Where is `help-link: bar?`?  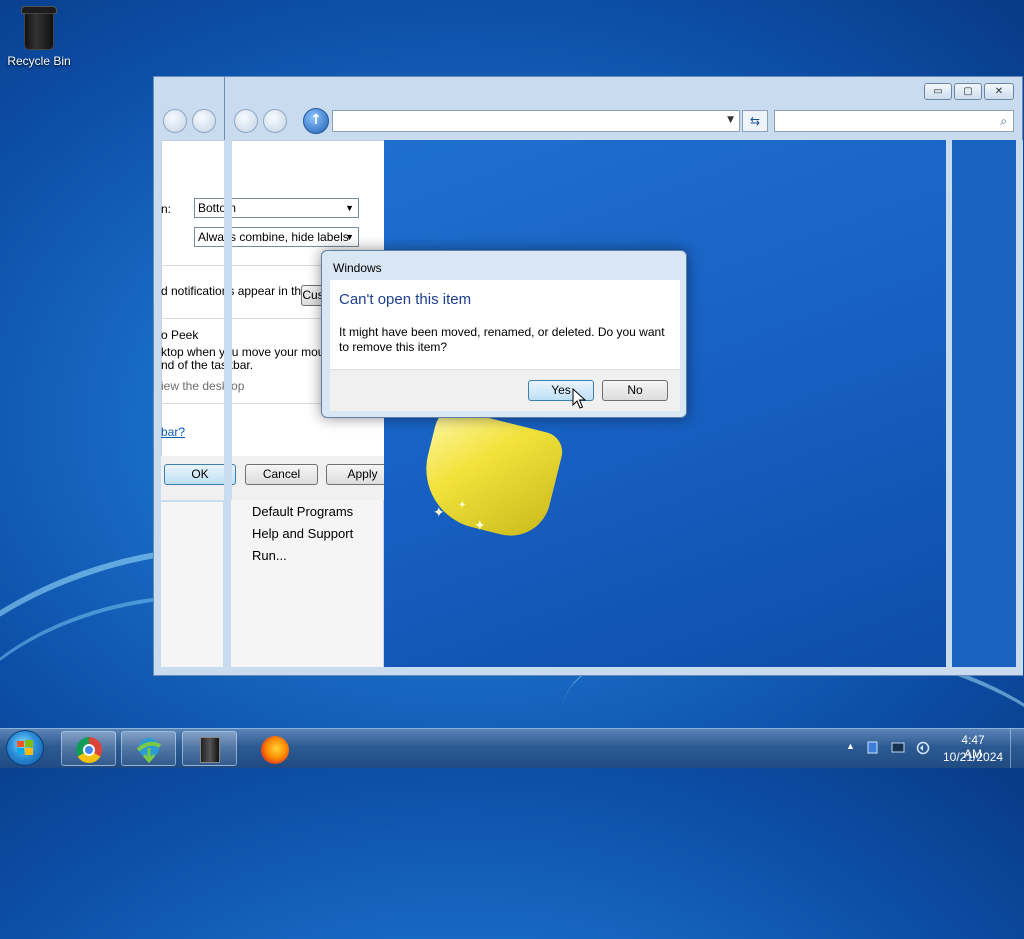 help-link: bar? is located at coordinates (173, 432).